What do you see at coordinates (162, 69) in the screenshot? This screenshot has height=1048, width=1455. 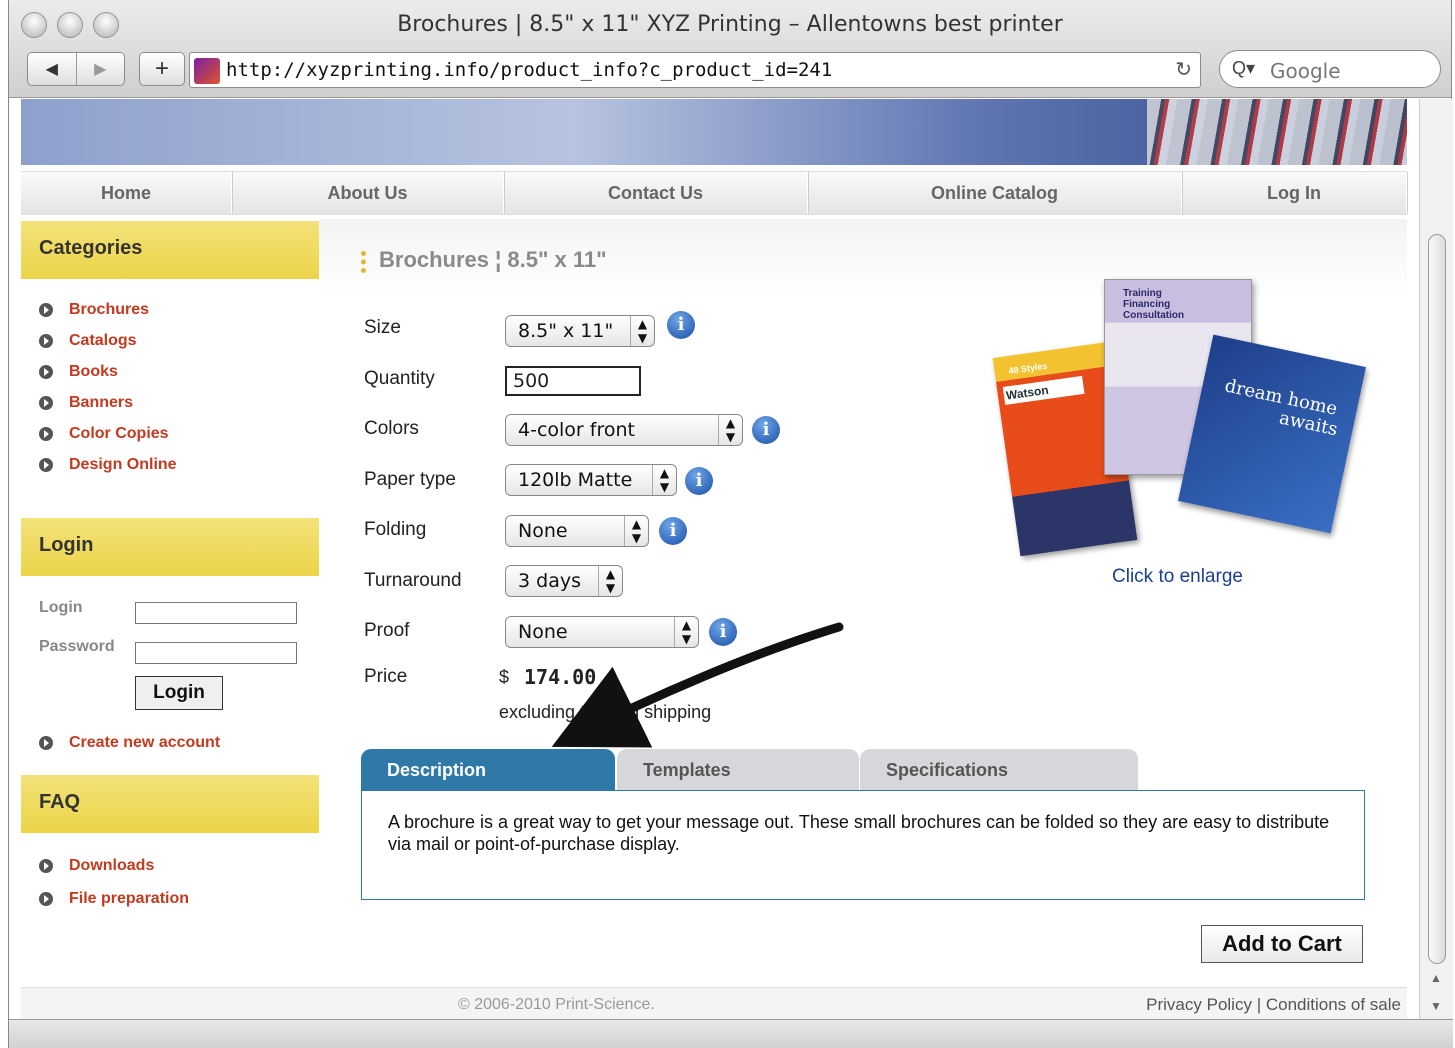 I see `add-bookmark-button: +` at bounding box center [162, 69].